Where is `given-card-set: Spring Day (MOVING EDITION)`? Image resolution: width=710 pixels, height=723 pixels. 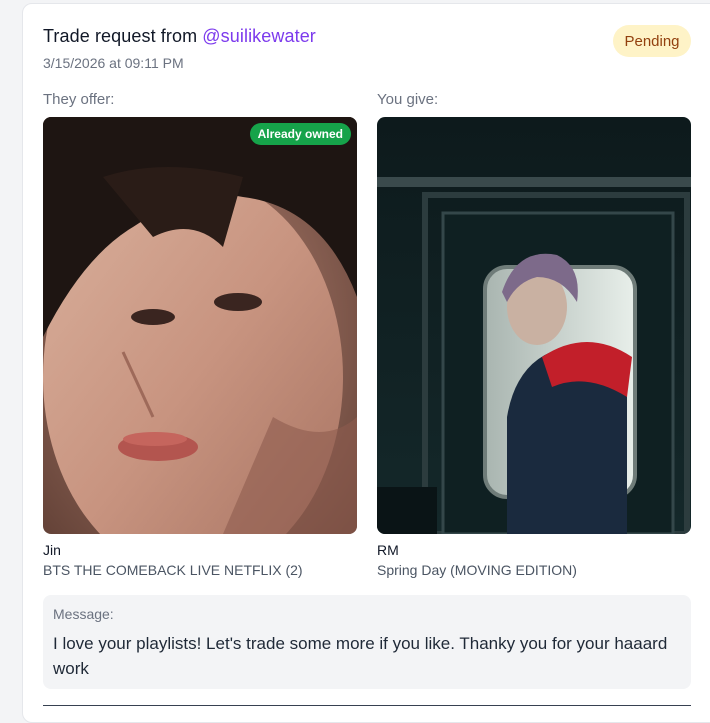 given-card-set: Spring Day (MOVING EDITION) is located at coordinates (477, 570).